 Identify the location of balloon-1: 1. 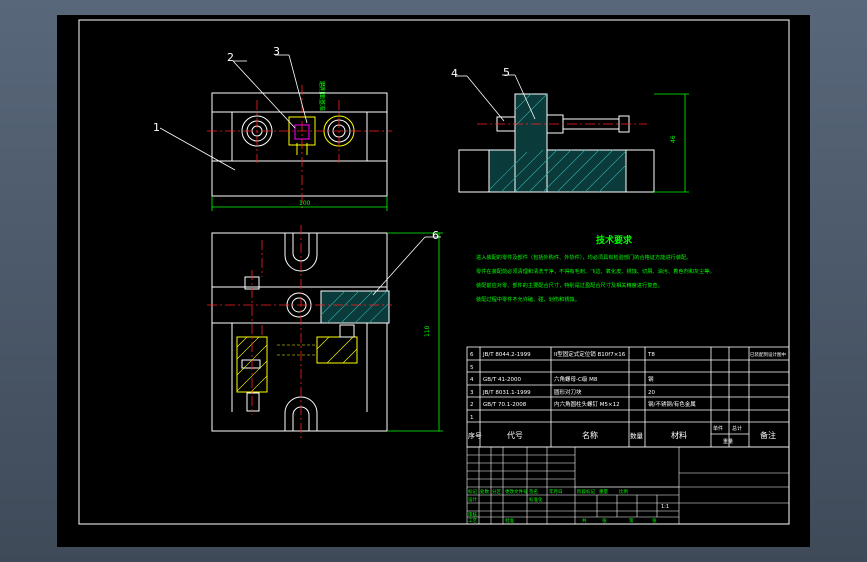
(156, 127).